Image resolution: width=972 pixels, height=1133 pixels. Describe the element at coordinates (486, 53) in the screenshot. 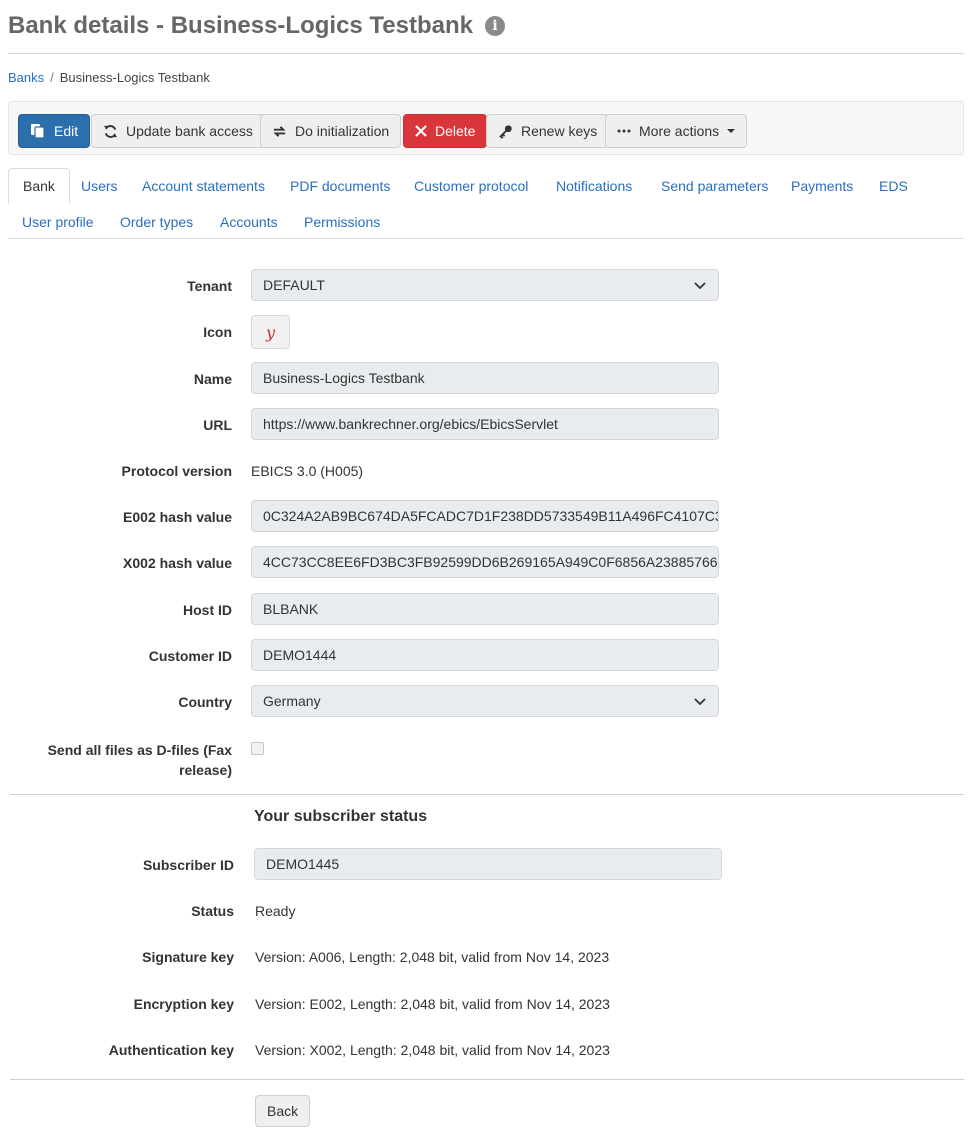

I see `title-divider` at that location.